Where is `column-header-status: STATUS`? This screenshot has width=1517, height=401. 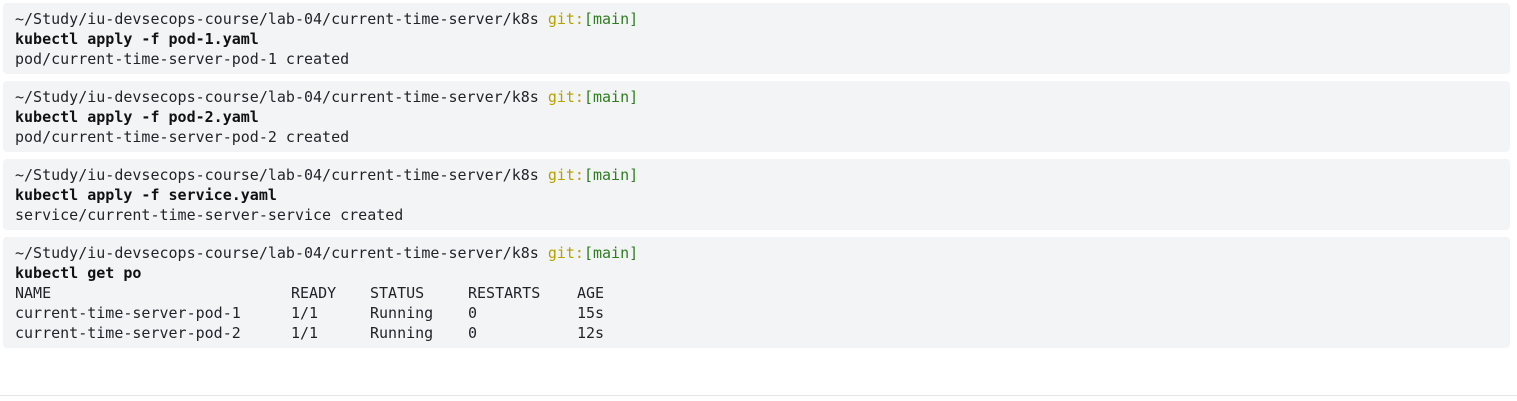 column-header-status: STATUS is located at coordinates (397, 293).